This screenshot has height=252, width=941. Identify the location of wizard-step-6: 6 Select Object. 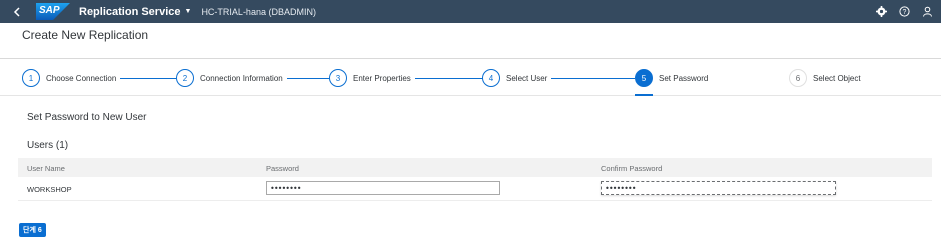
(825, 78).